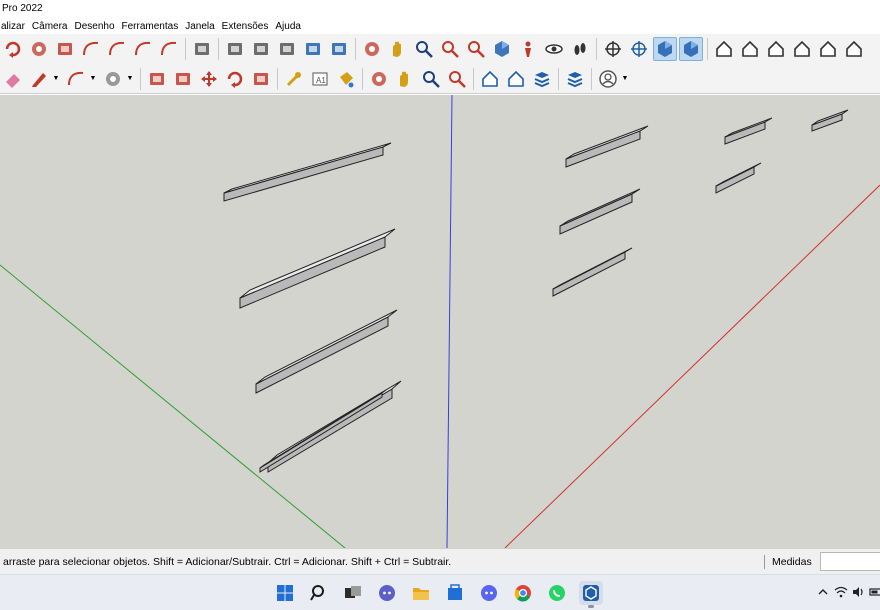  I want to click on offset-icon, so click(287, 49).